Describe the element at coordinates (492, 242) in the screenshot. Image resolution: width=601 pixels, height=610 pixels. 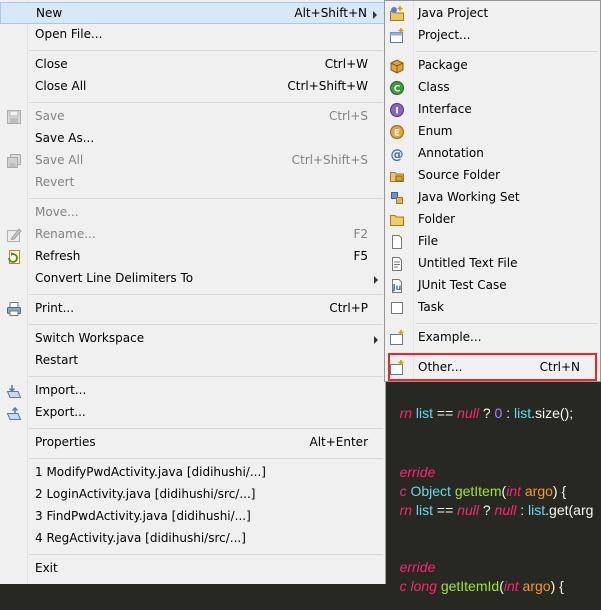
I see `submenu-item-file: File` at that location.